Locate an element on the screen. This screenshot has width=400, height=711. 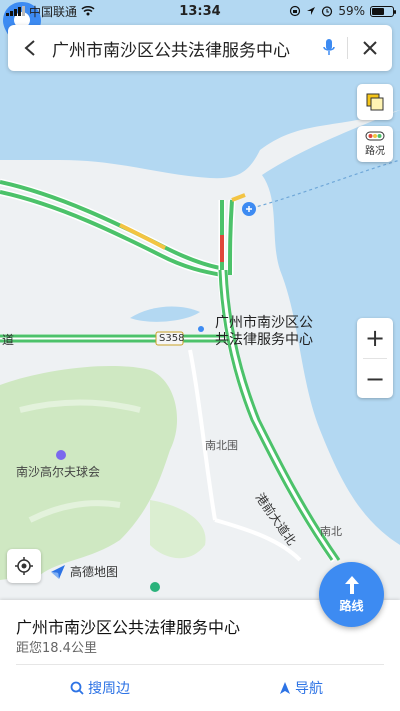
navigate-button: 导航 is located at coordinates (301, 688).